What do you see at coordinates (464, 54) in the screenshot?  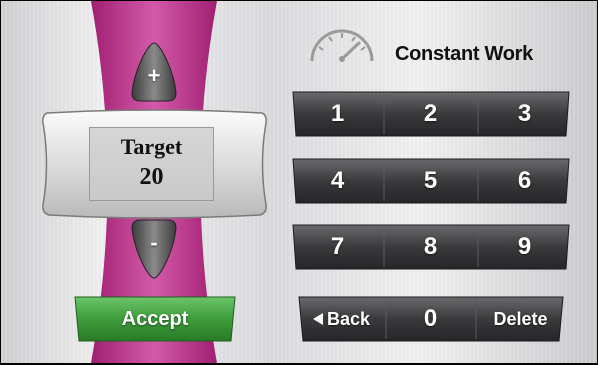 I see `mode-title: Constant Work` at bounding box center [464, 54].